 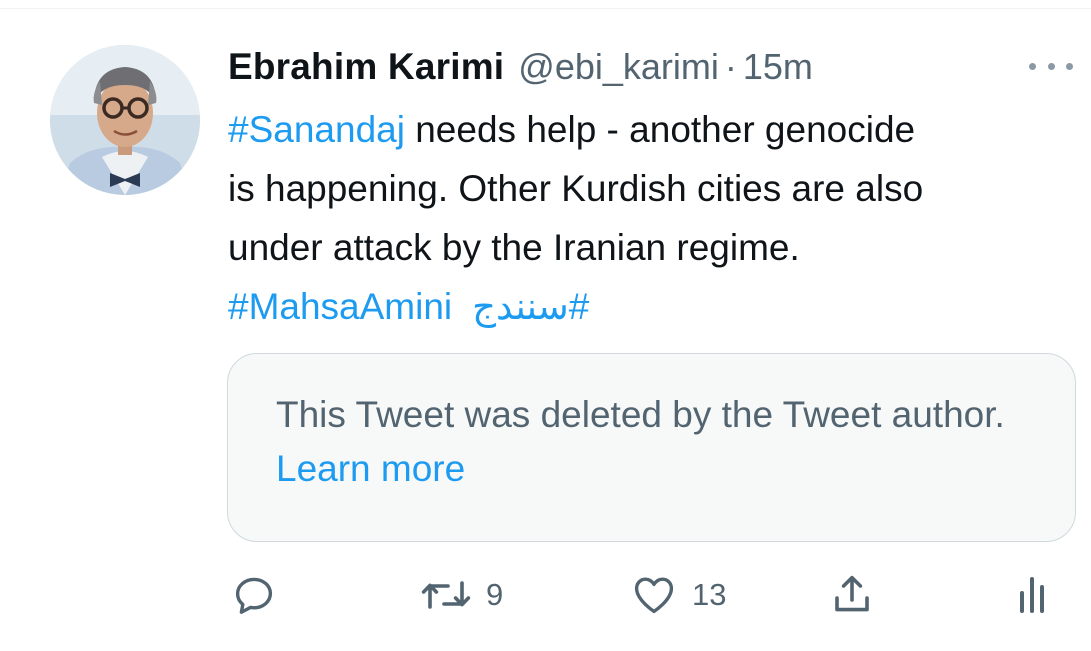 What do you see at coordinates (316, 129) in the screenshot?
I see `hashtag-sanandaj: #Sanandaj` at bounding box center [316, 129].